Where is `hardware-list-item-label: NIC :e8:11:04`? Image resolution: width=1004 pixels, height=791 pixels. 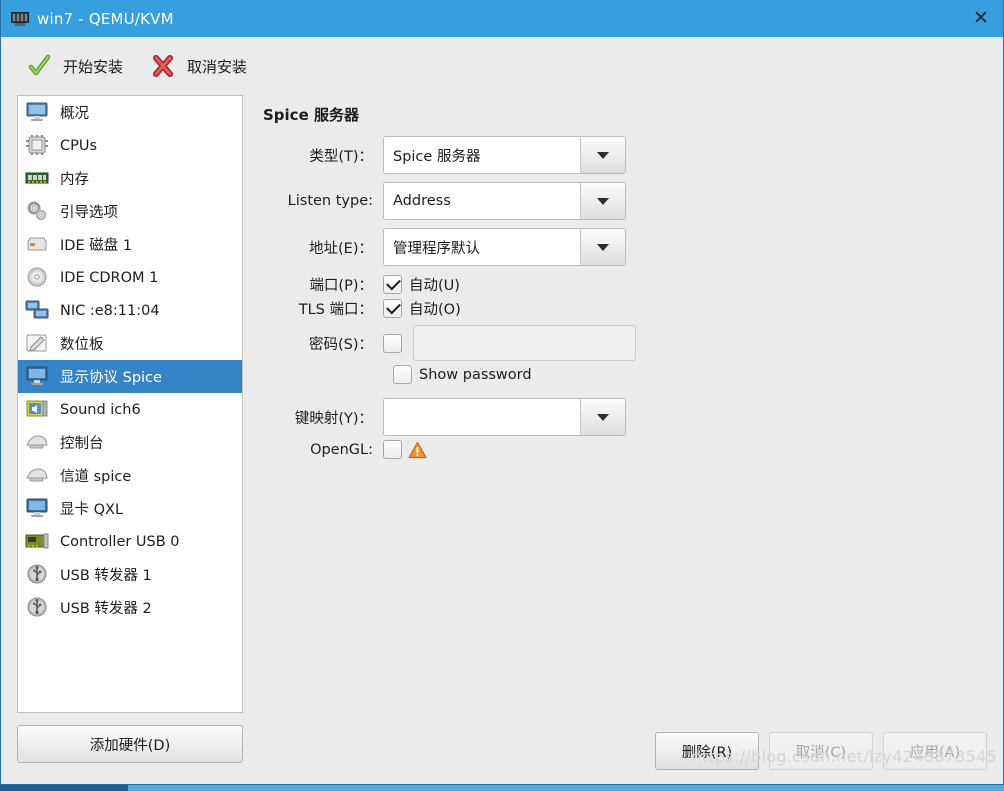 hardware-list-item-label: NIC :e8:11:04 is located at coordinates (110, 310).